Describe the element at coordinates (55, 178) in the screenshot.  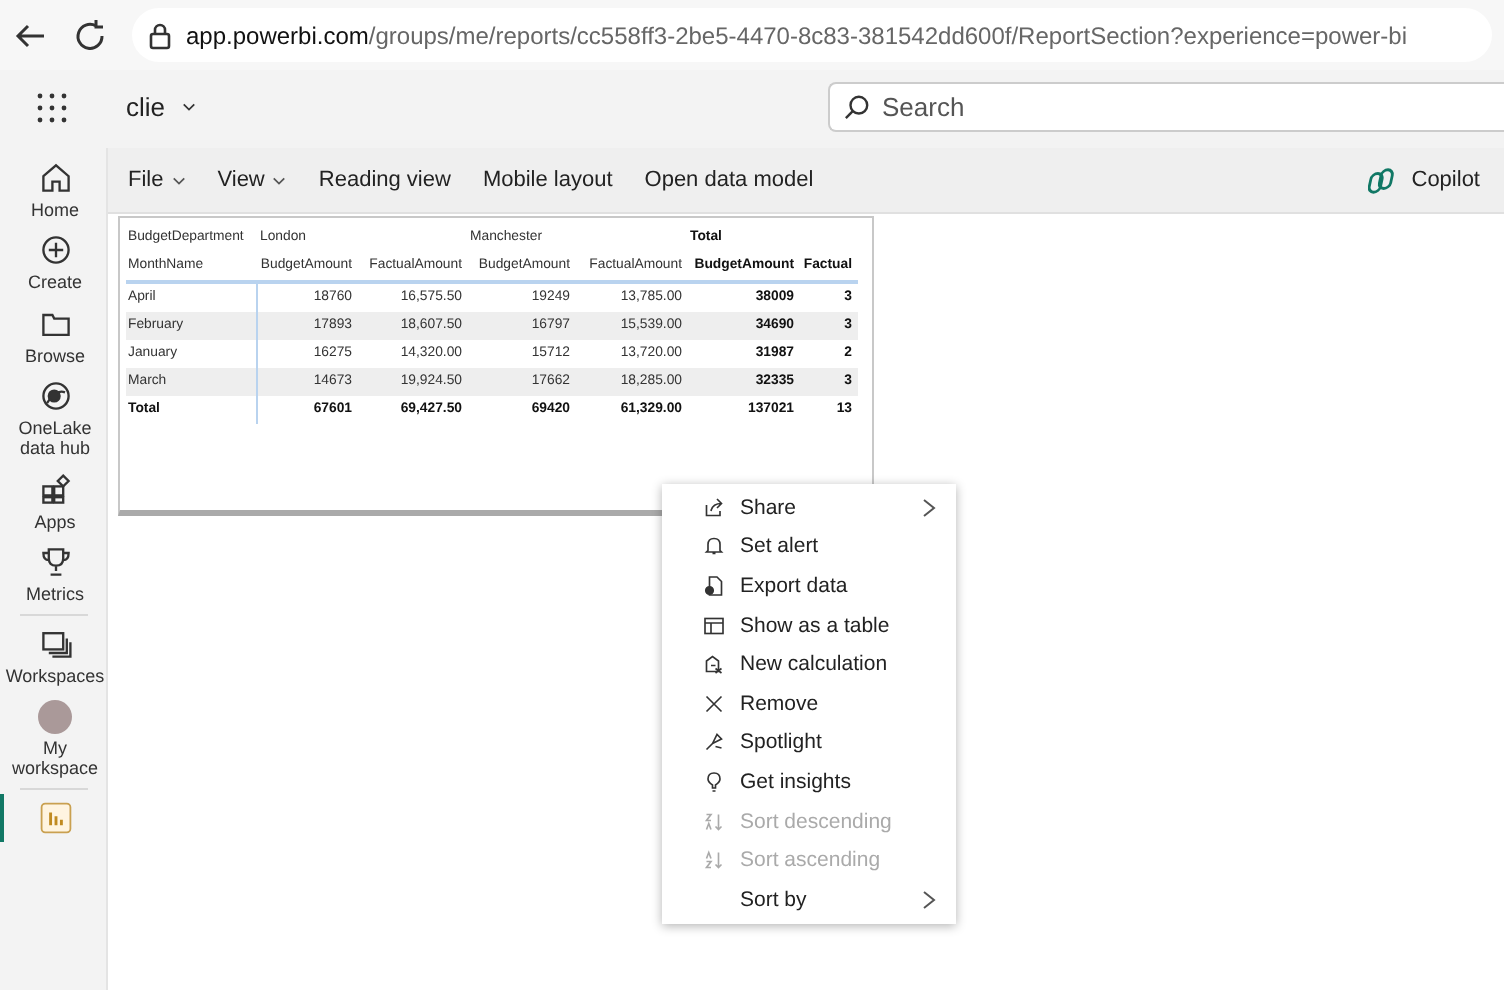
I see `home-icon` at that location.